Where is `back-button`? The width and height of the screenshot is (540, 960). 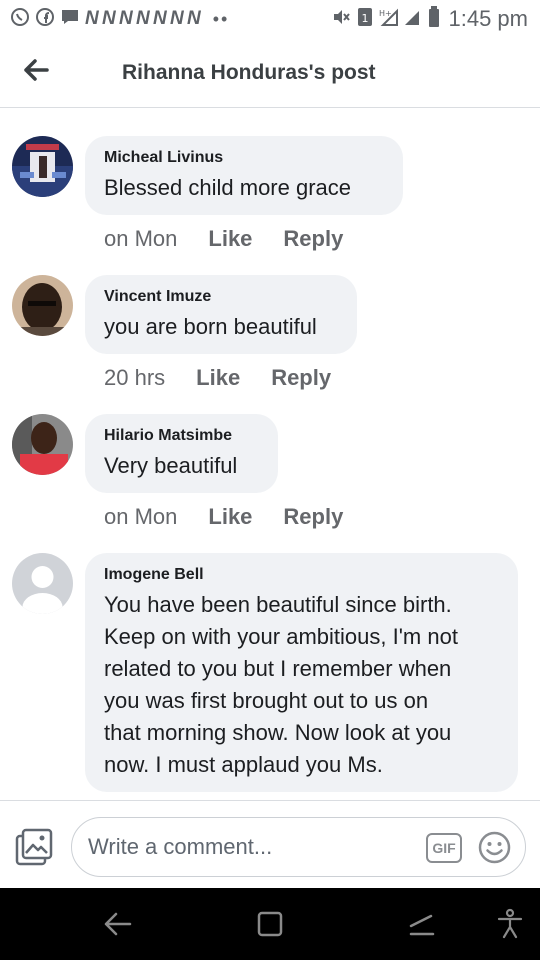
back-button is located at coordinates (36, 73).